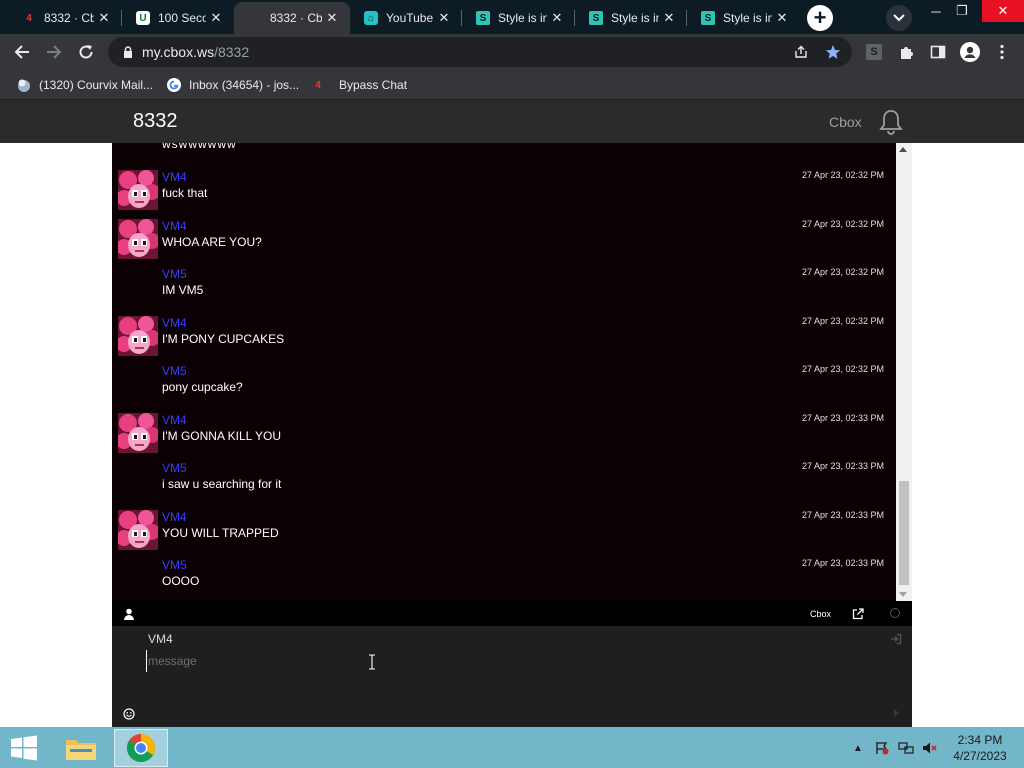 The image size is (1024, 768). What do you see at coordinates (845, 122) in the screenshot?
I see `cbox-brand-link: Cbox` at bounding box center [845, 122].